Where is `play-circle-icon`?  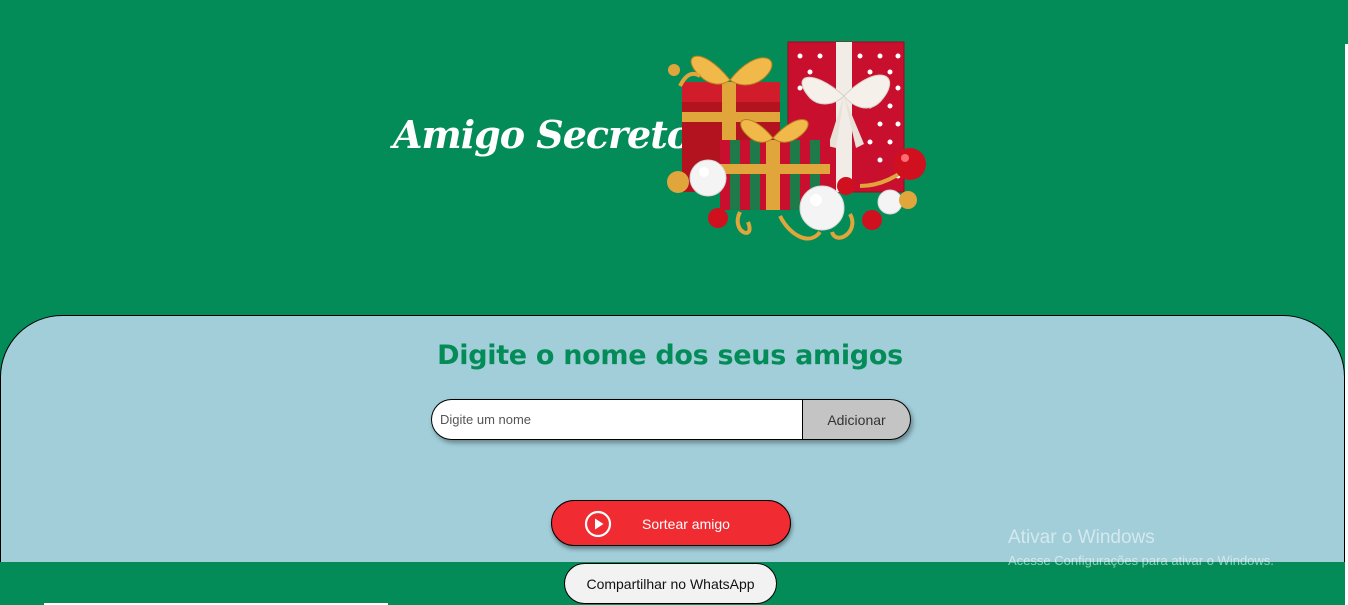
play-circle-icon is located at coordinates (598, 524).